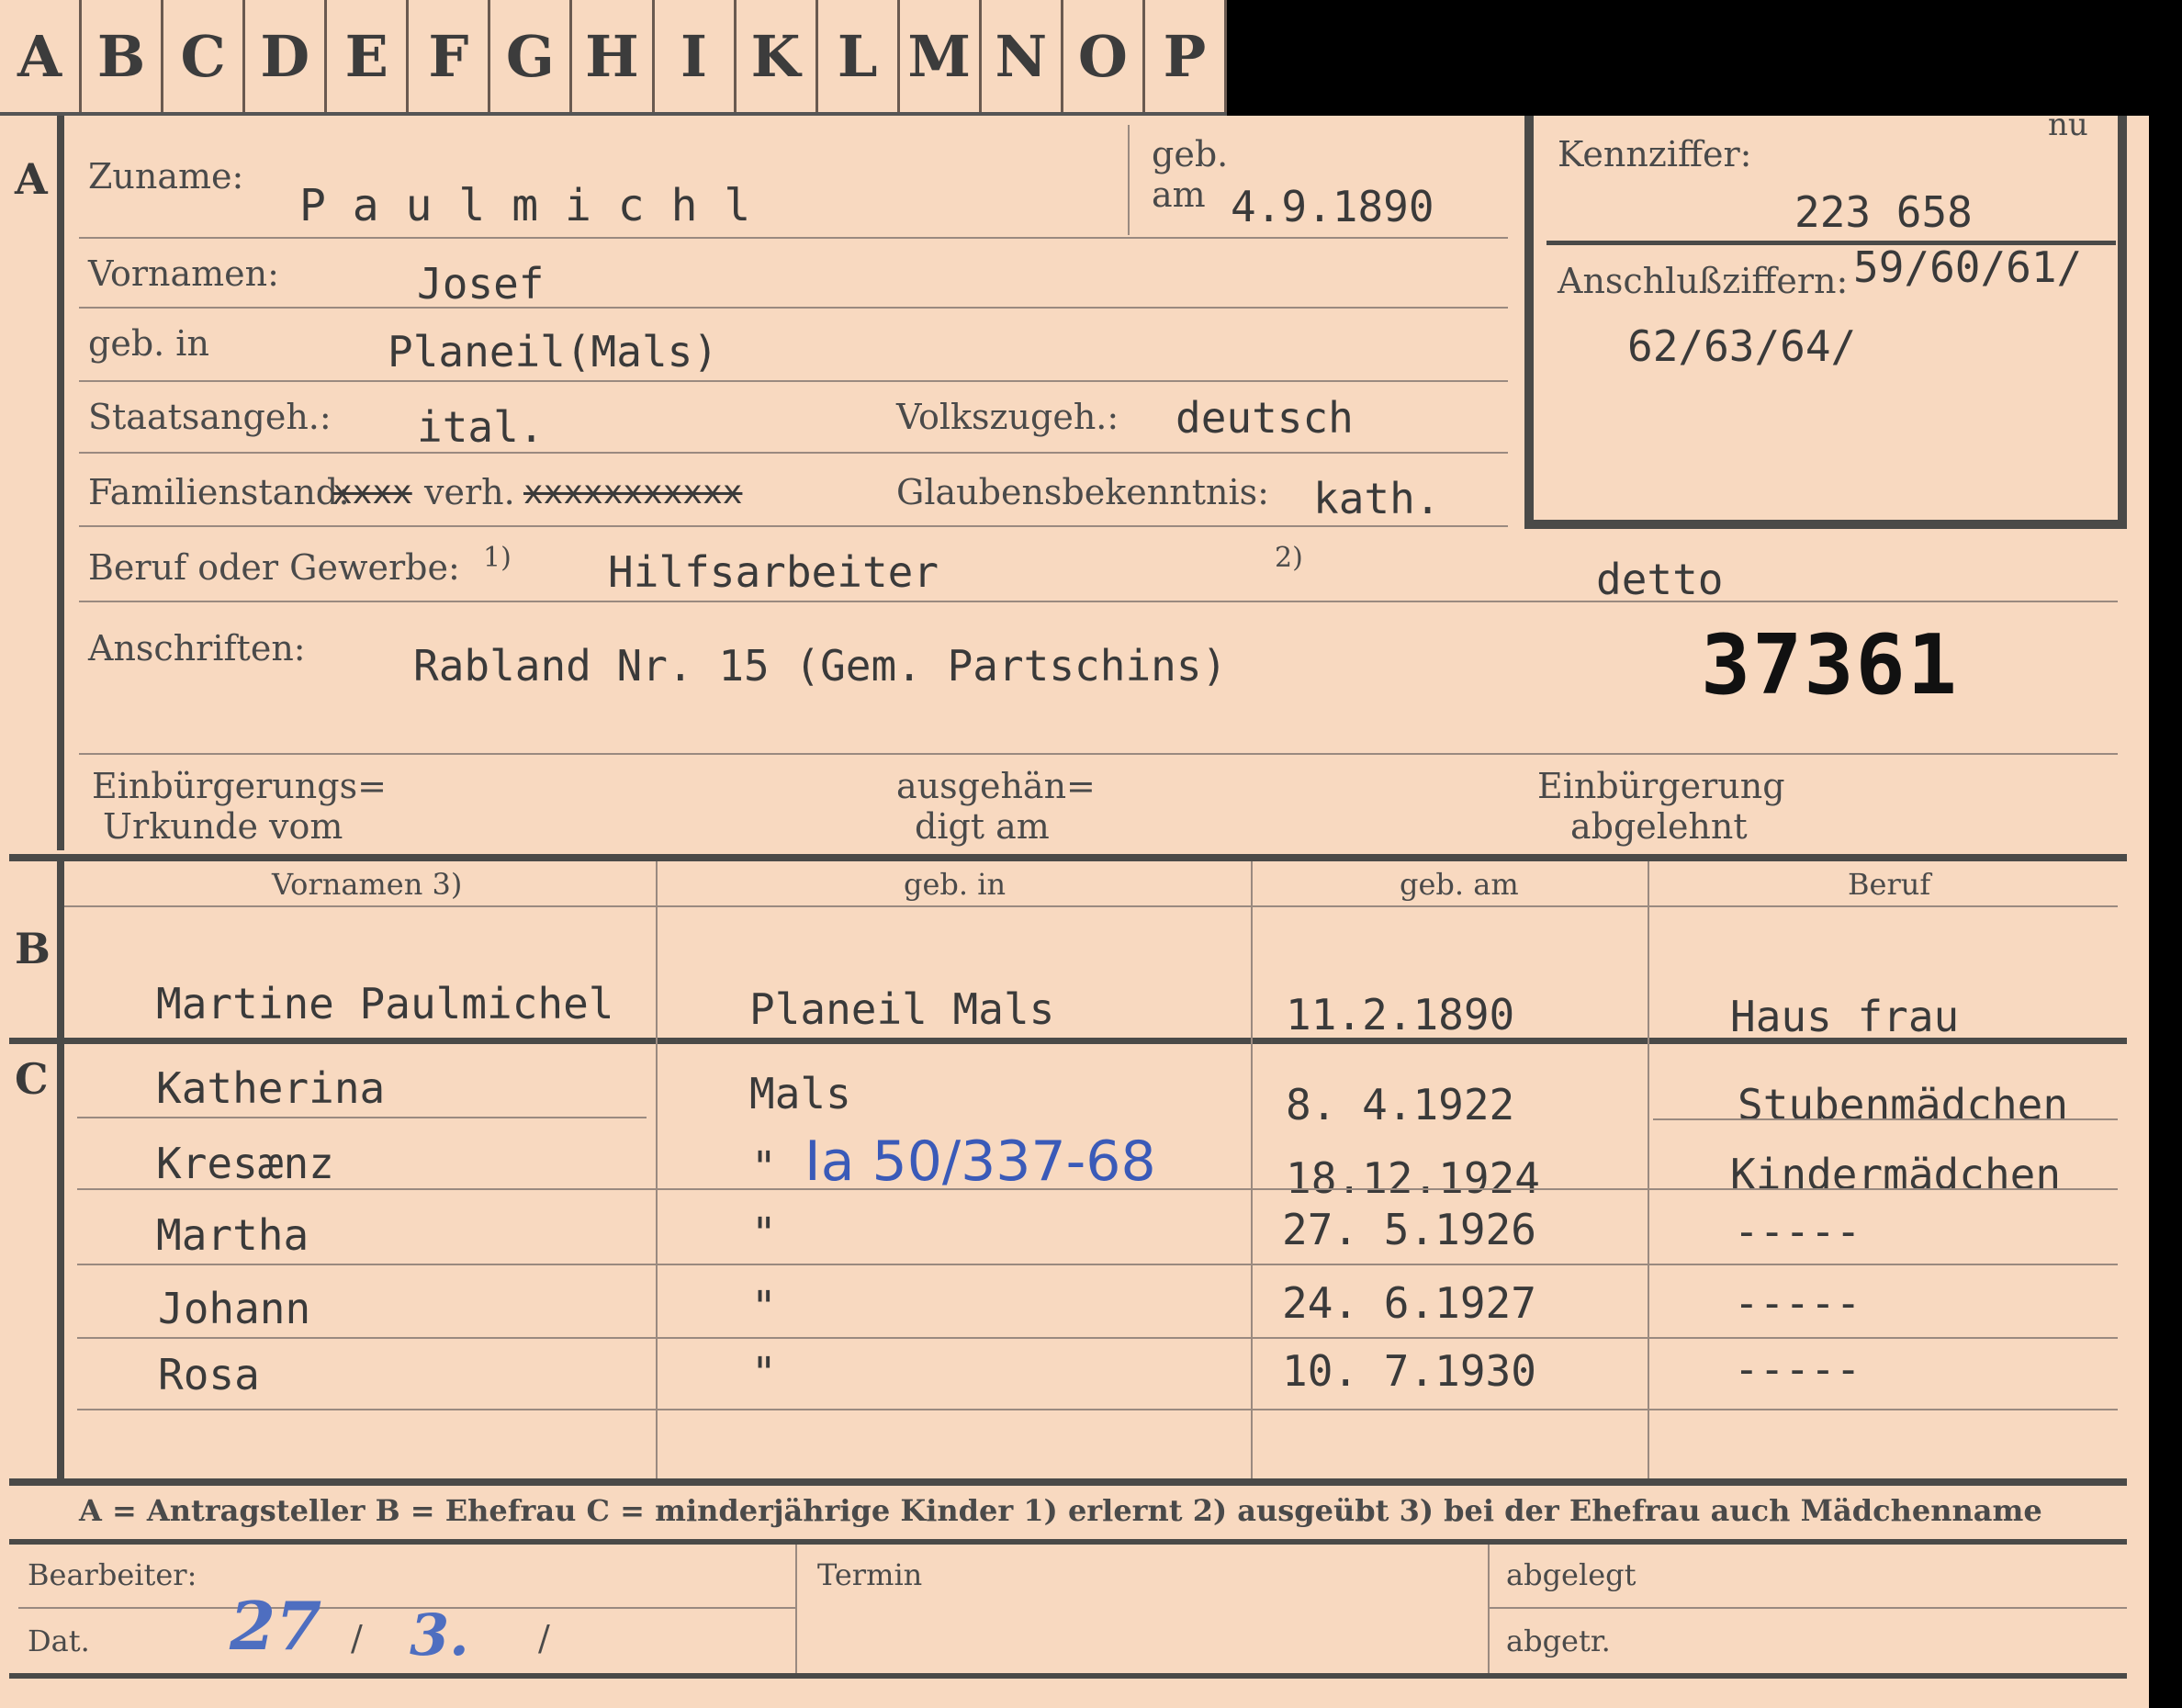 This screenshot has width=2182, height=1708. Describe the element at coordinates (1845, 1017) in the screenshot. I see `spouse-beruf: Haus frau` at that location.